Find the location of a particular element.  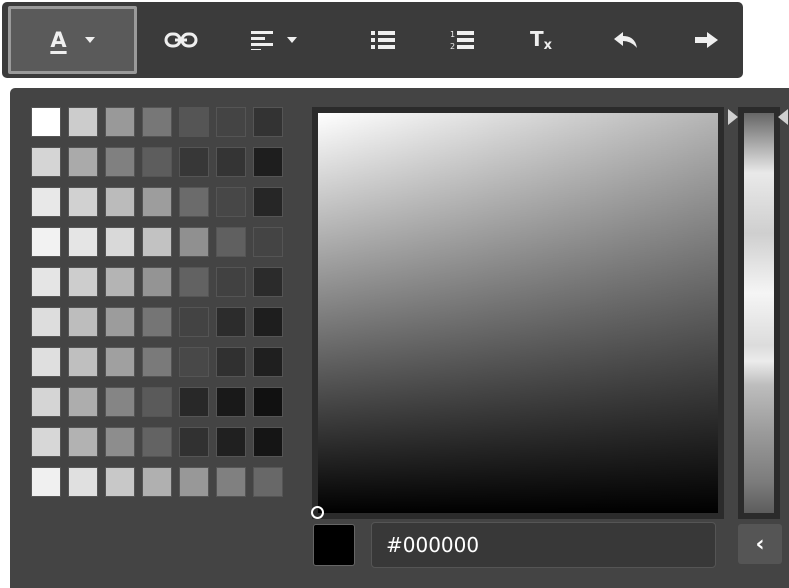

align-button is located at coordinates (274, 40).